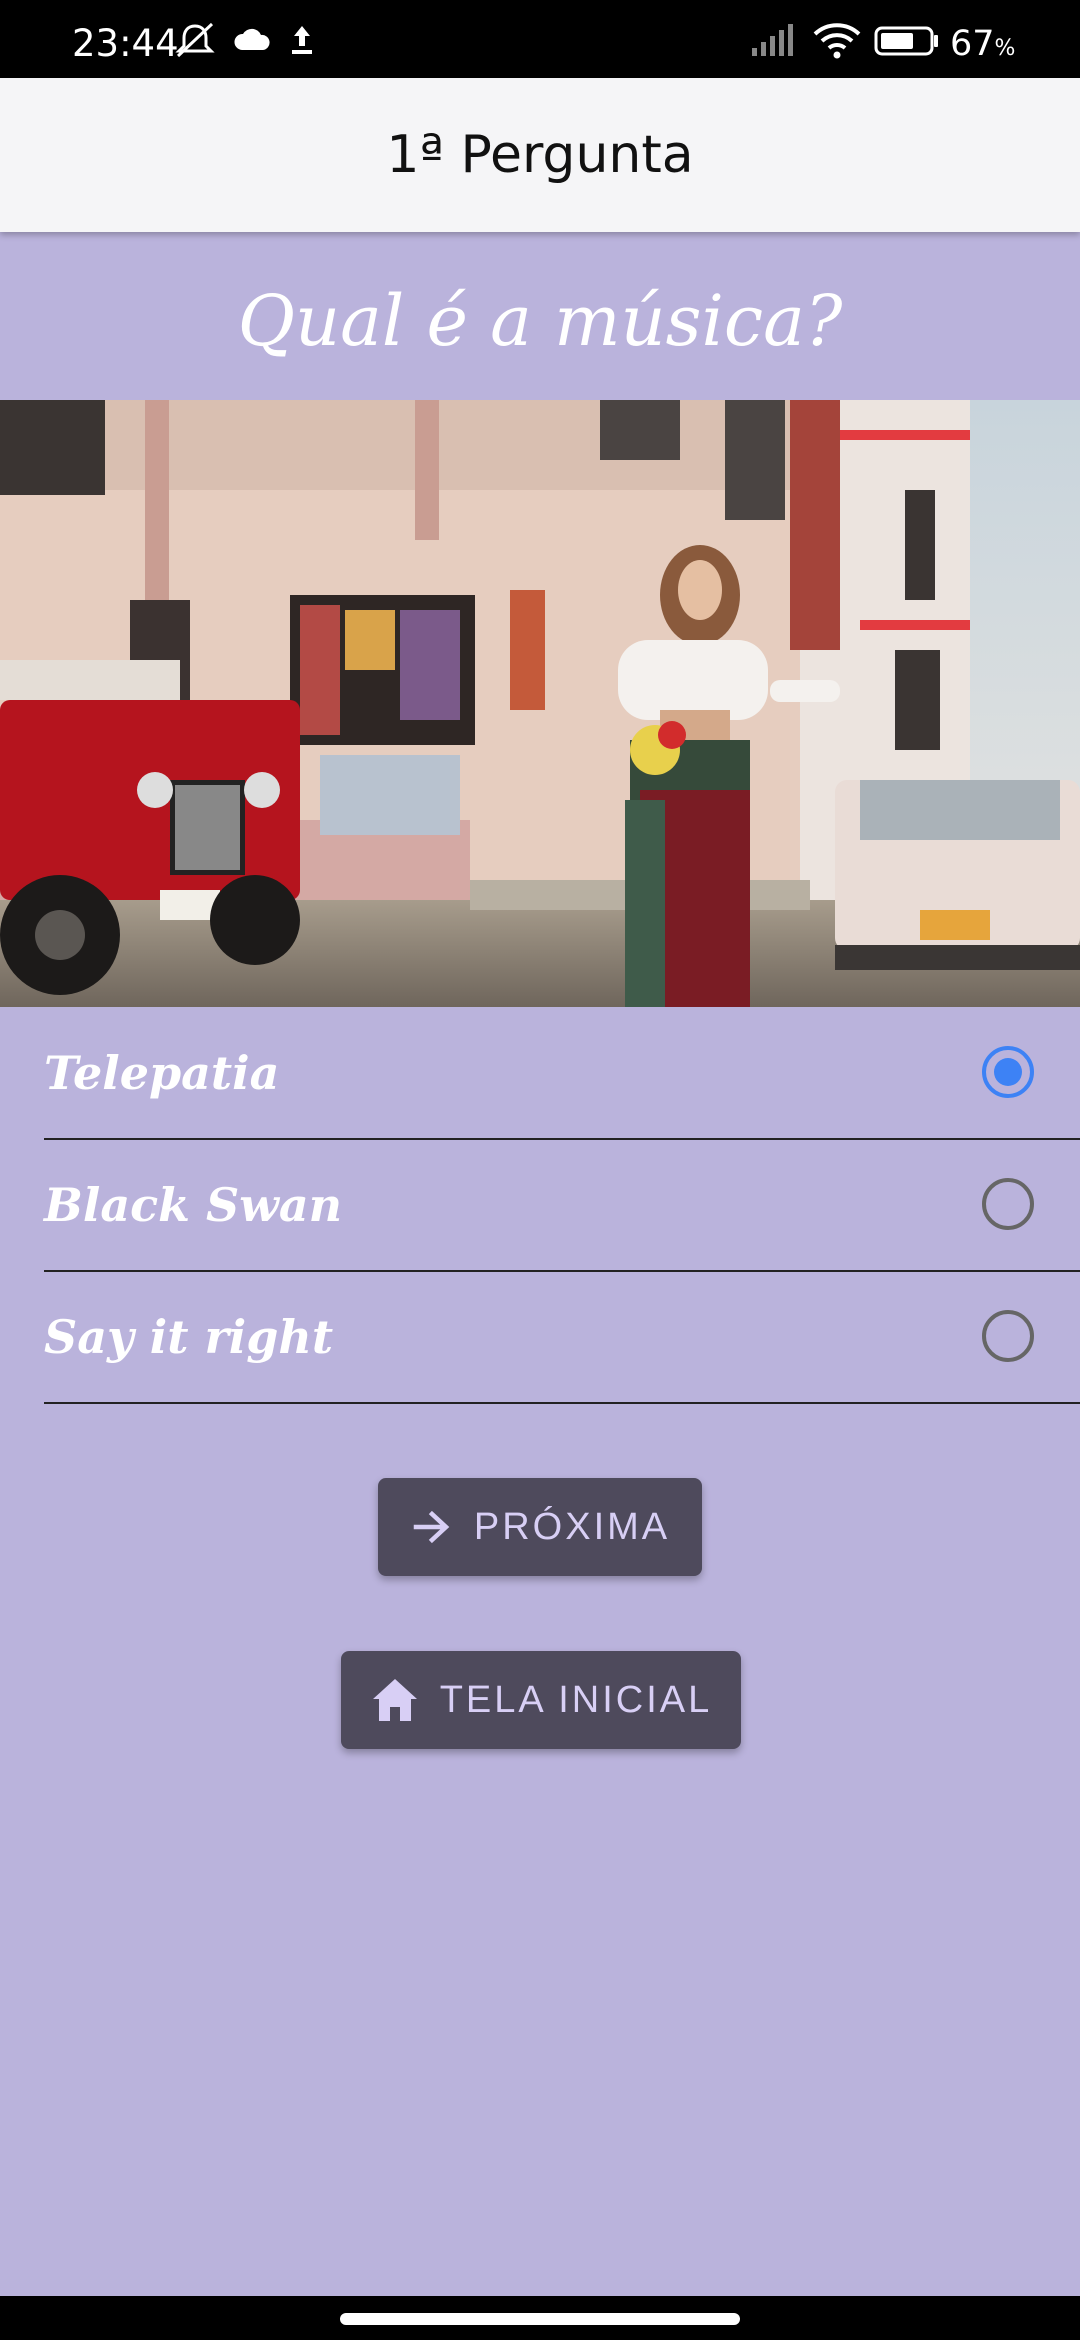  I want to click on home-icon, so click(394, 1700).